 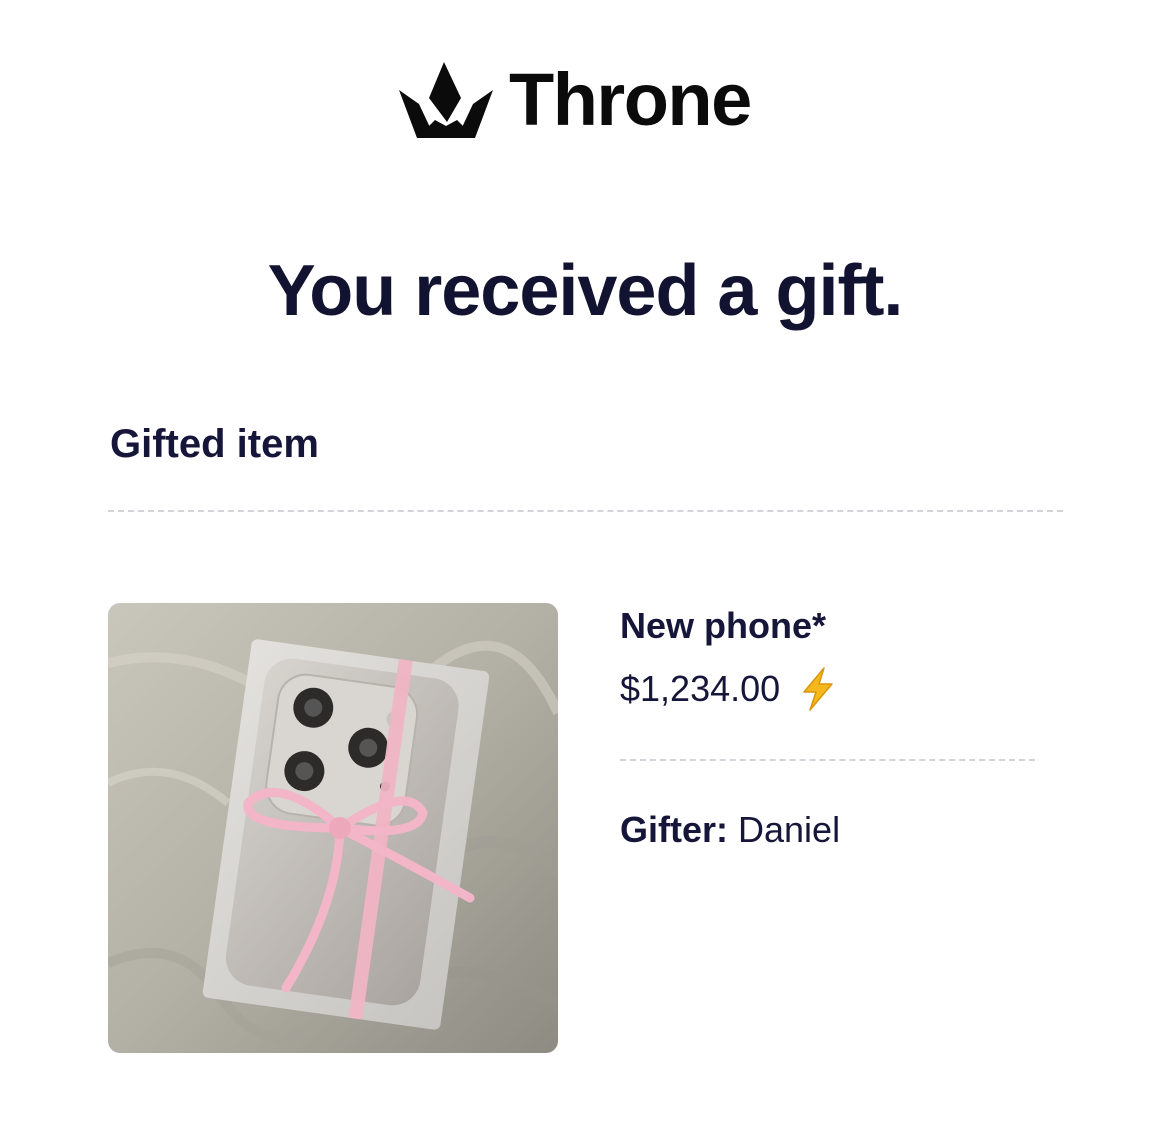 I want to click on item-price: $1,234.00, so click(x=700, y=689).